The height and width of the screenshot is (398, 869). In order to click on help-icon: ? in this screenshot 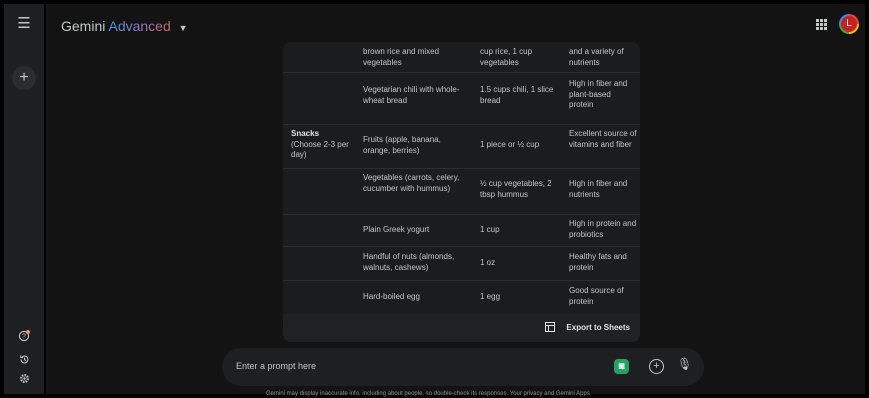, I will do `click(24, 336)`.